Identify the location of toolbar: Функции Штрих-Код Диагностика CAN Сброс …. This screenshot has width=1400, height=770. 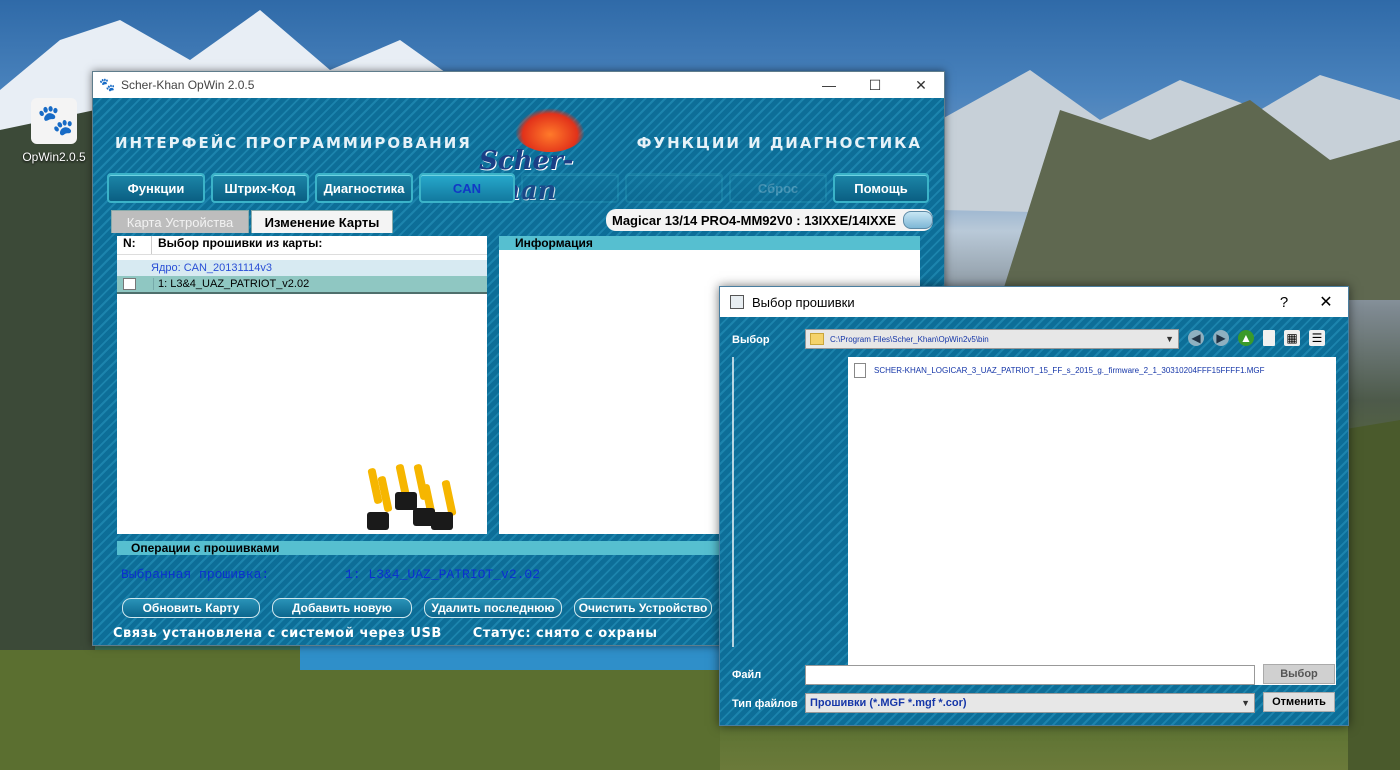
(518, 188).